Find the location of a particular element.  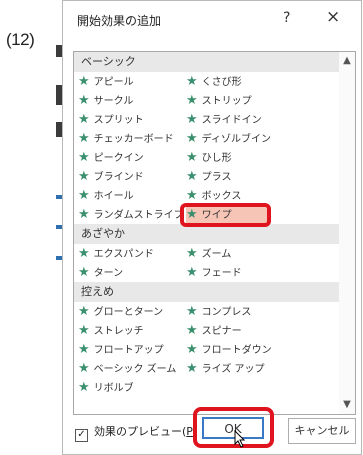

effect-item: ★ ストレッチ is located at coordinates (111, 331).